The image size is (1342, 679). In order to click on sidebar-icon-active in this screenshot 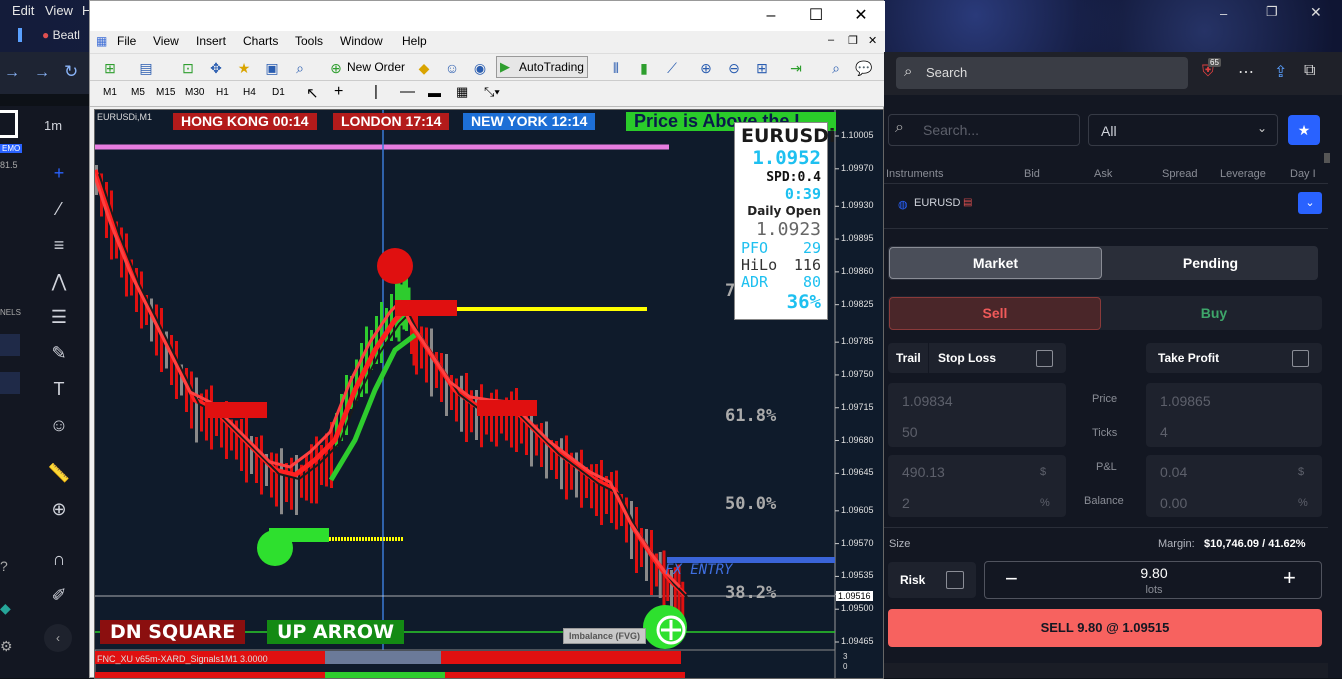, I will do `click(10, 345)`.